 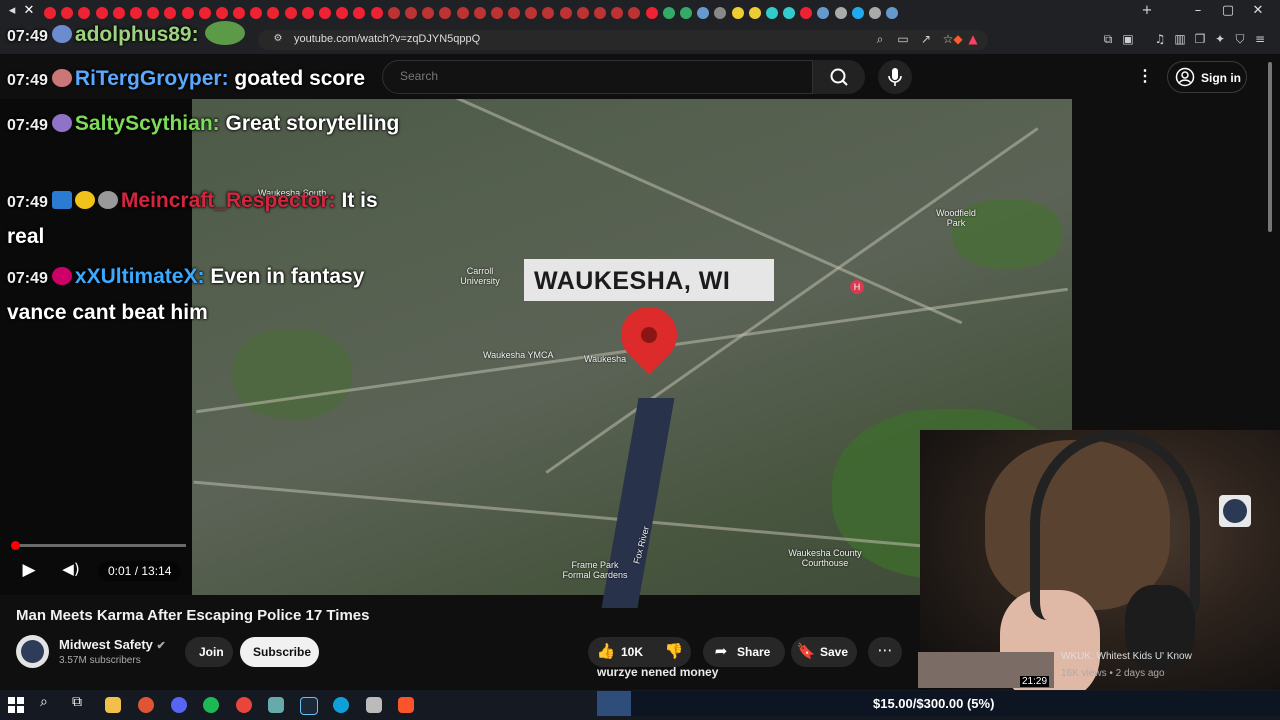 What do you see at coordinates (958, 39) in the screenshot?
I see `brave-shields-icon: ◆` at bounding box center [958, 39].